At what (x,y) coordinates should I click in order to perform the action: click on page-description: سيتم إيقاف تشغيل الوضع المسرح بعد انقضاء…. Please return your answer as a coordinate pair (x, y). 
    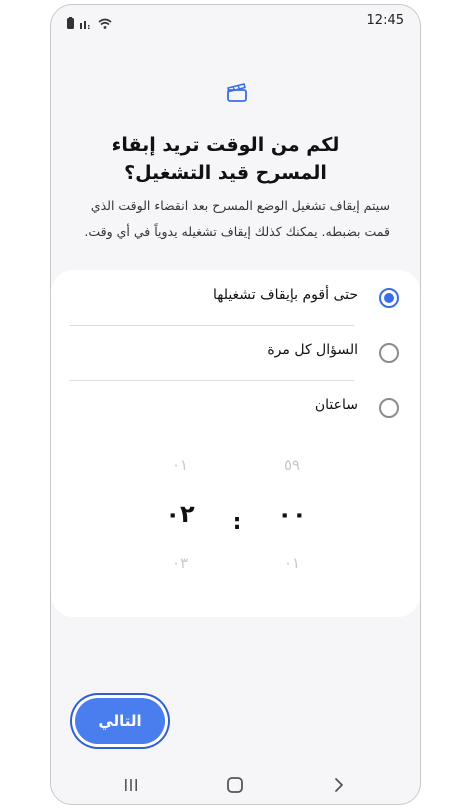
    Looking at the image, I should click on (237, 218).